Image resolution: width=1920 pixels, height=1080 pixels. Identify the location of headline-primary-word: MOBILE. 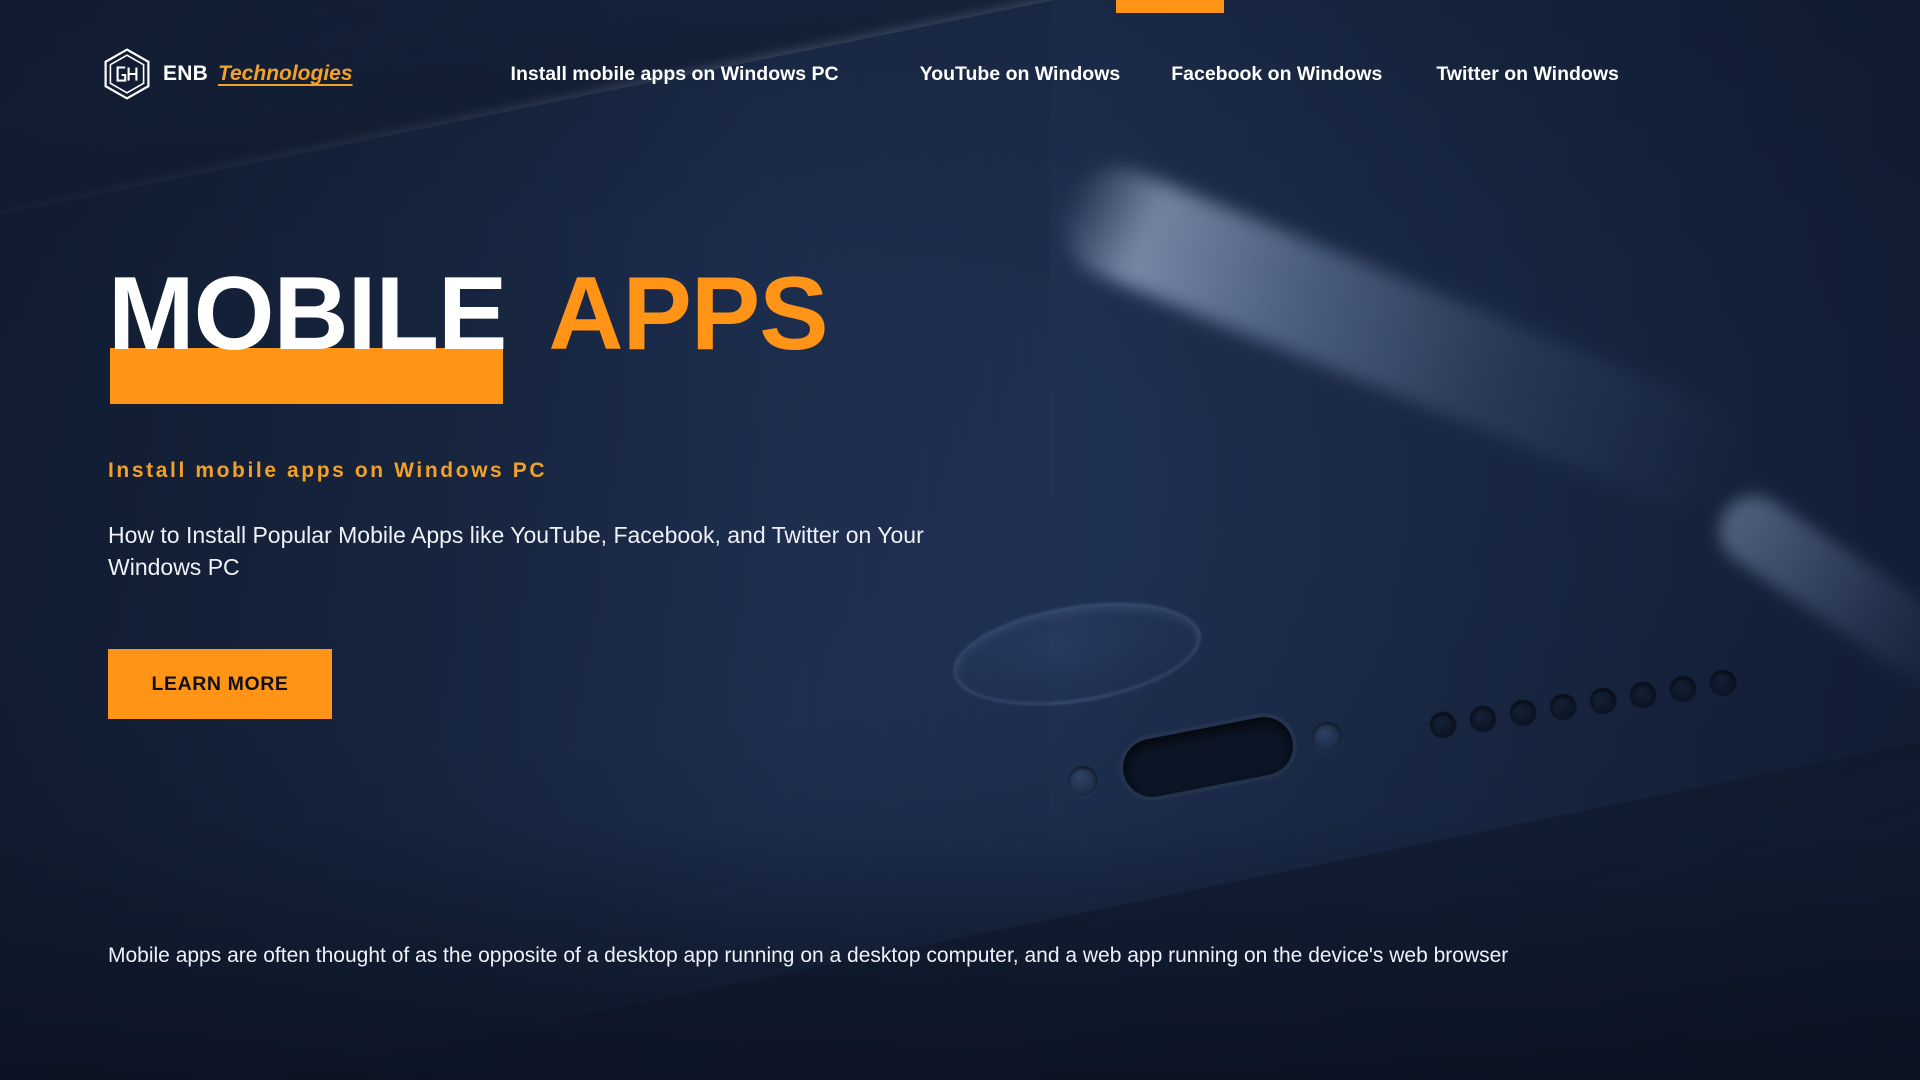
(307, 314).